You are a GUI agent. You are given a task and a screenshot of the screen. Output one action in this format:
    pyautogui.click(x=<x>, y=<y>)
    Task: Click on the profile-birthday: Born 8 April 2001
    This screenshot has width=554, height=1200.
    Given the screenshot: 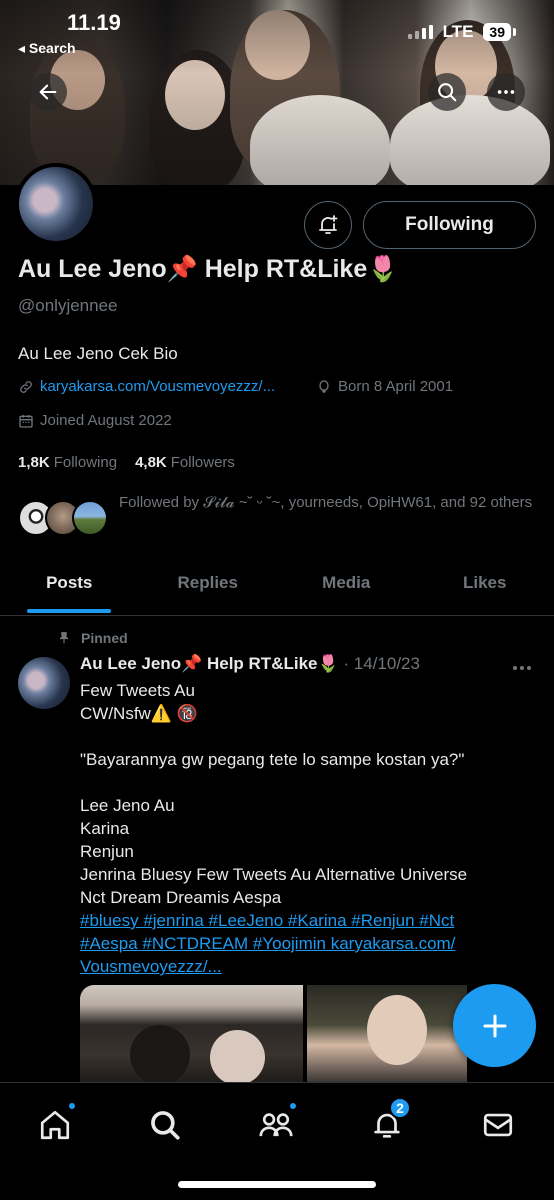 What is the action you would take?
    pyautogui.click(x=384, y=386)
    